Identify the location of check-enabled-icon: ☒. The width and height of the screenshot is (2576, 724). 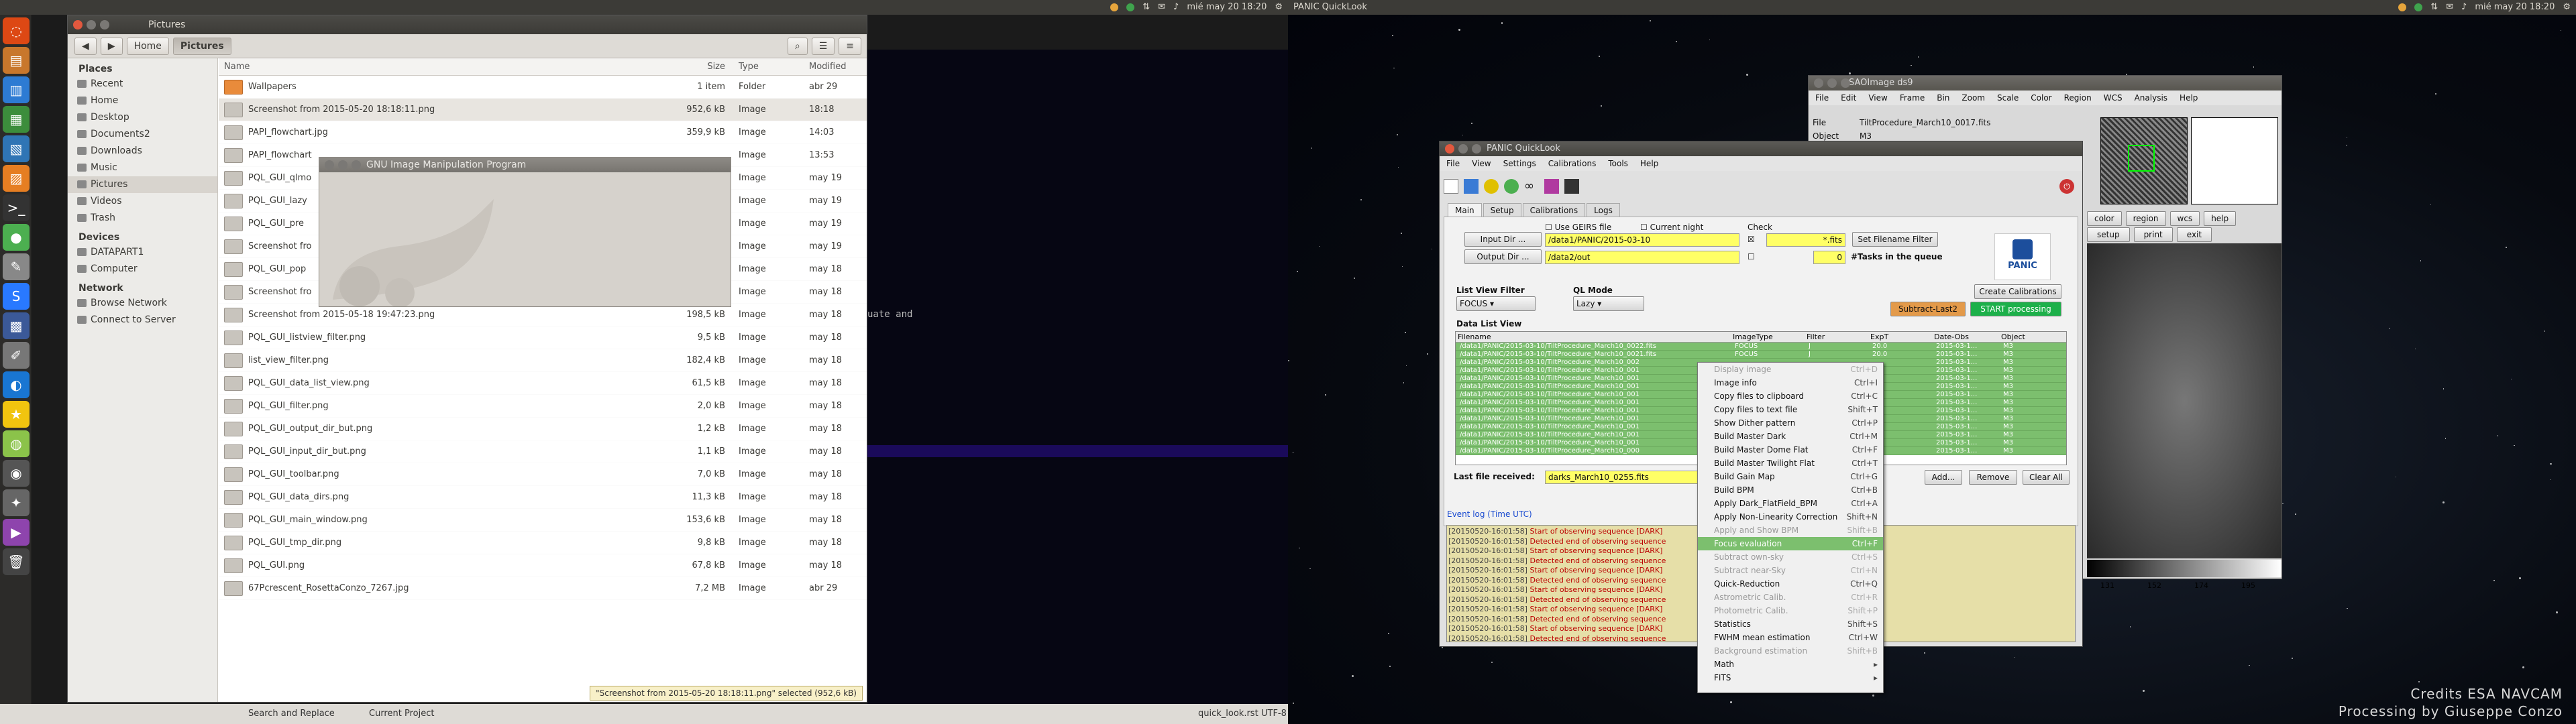
(1751, 239).